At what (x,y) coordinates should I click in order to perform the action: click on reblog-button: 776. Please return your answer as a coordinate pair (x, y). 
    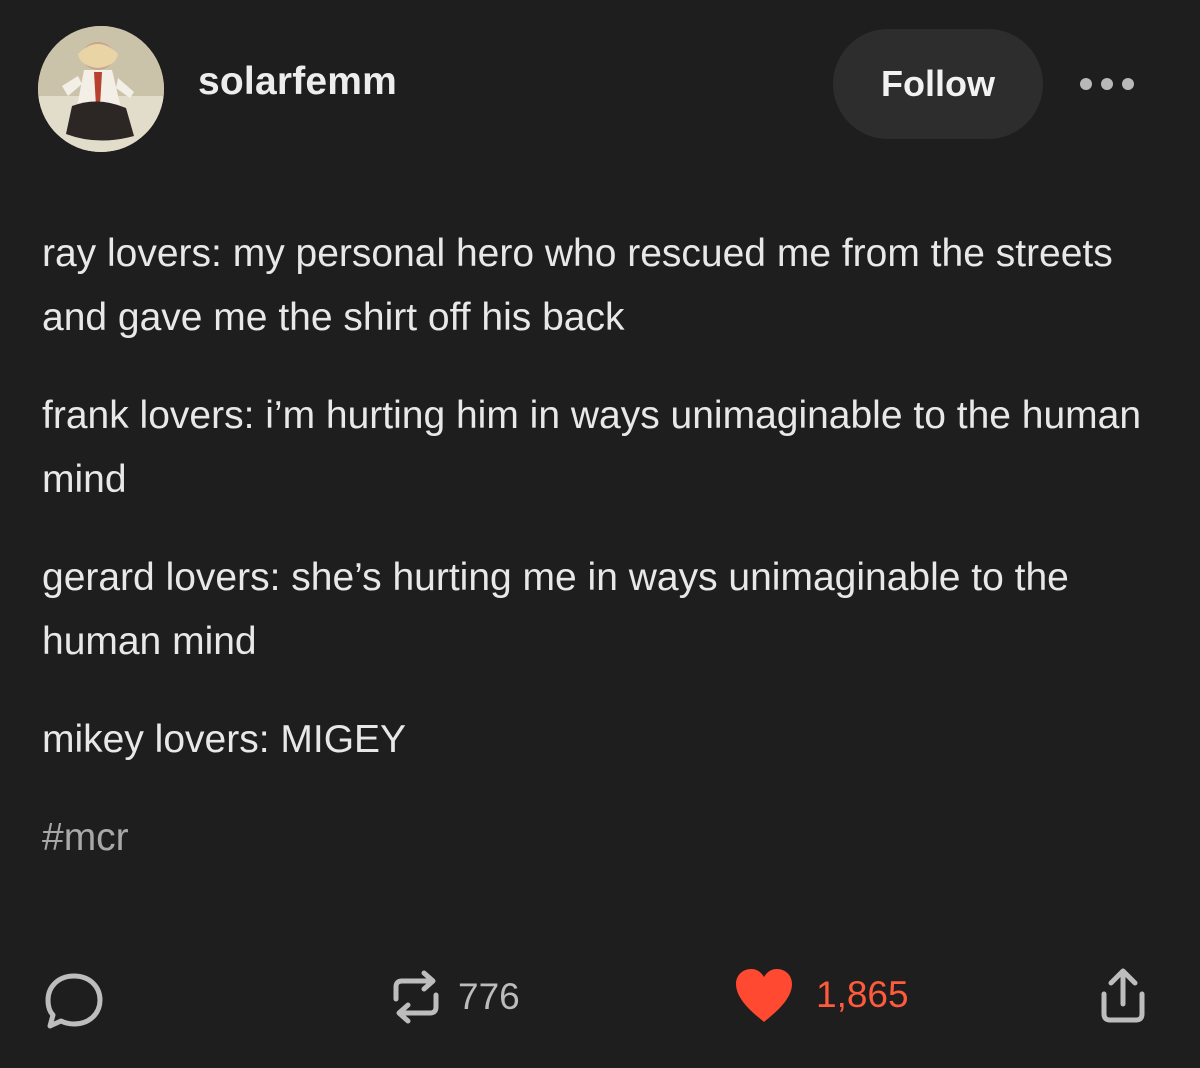
    Looking at the image, I should click on (454, 997).